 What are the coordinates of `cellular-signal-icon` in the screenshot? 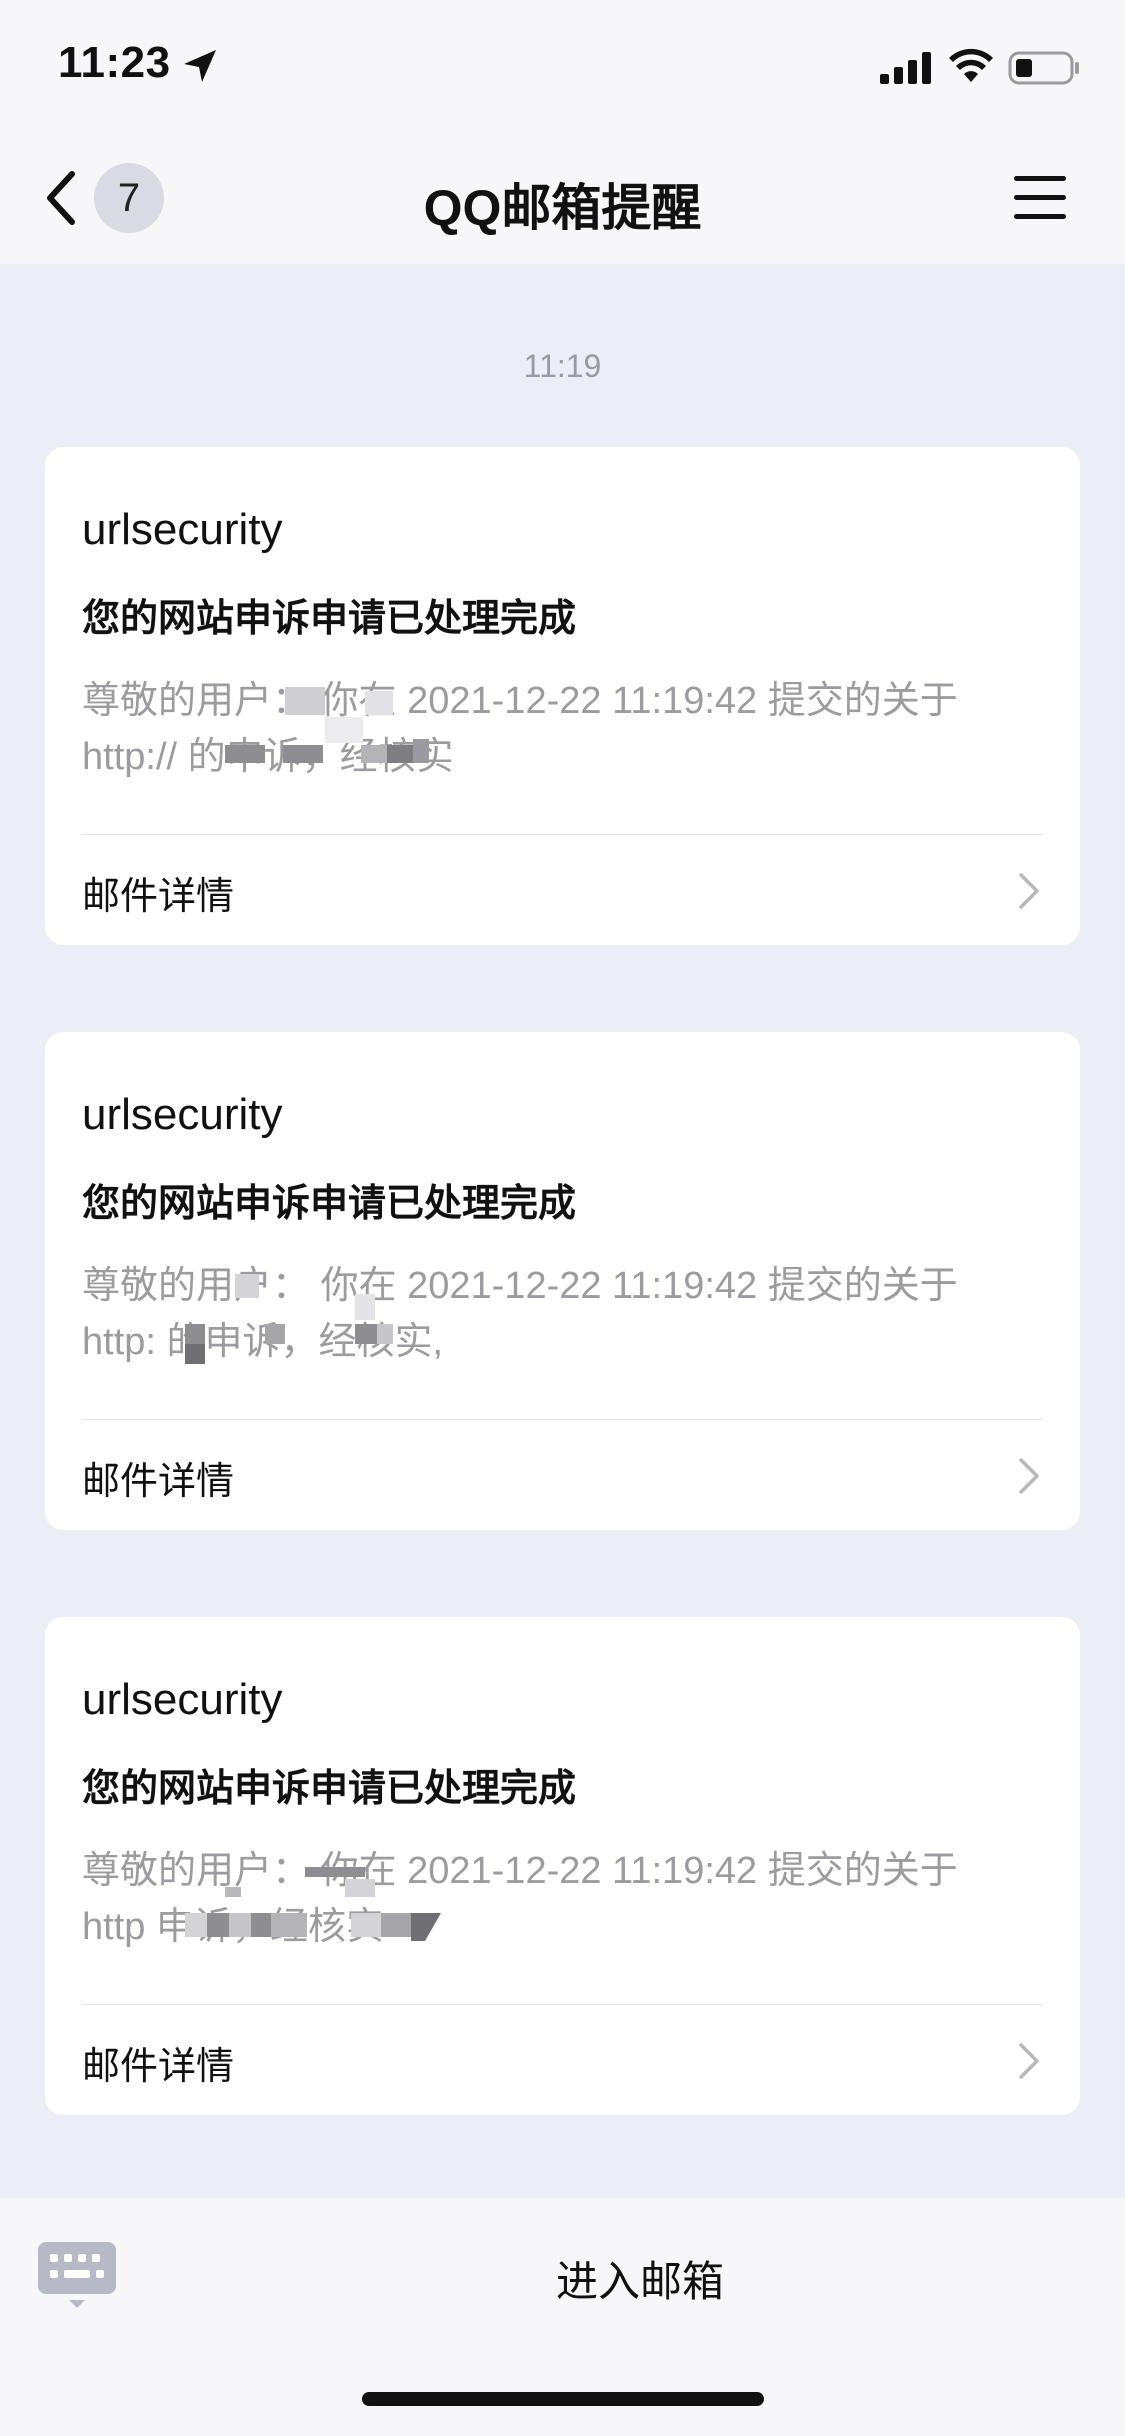 It's located at (905, 68).